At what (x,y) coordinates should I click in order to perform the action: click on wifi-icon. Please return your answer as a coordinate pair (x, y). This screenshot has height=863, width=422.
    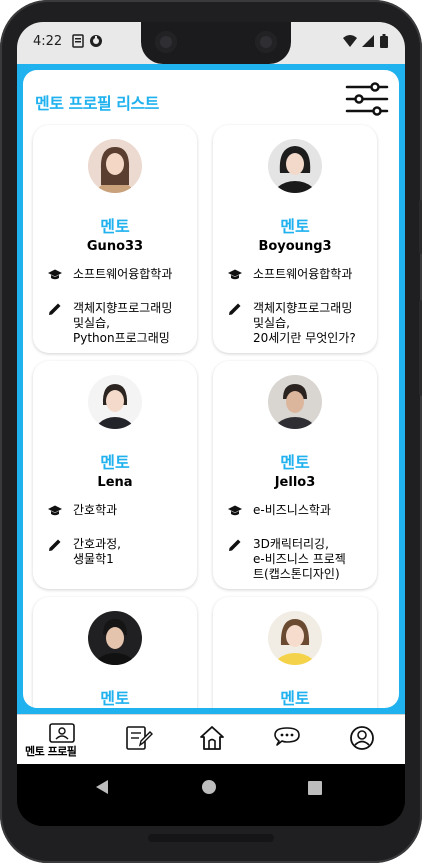
    Looking at the image, I should click on (350, 41).